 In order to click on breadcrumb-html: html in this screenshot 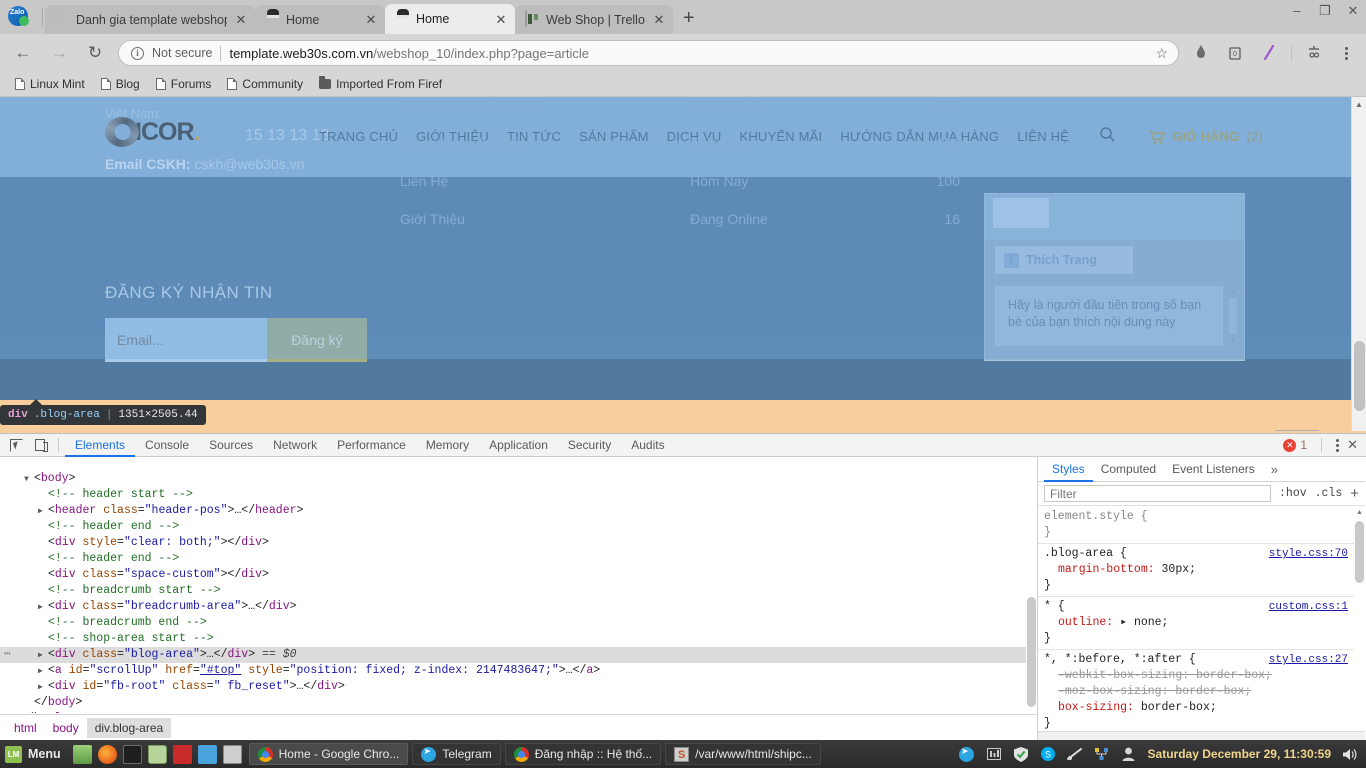, I will do `click(25, 728)`.